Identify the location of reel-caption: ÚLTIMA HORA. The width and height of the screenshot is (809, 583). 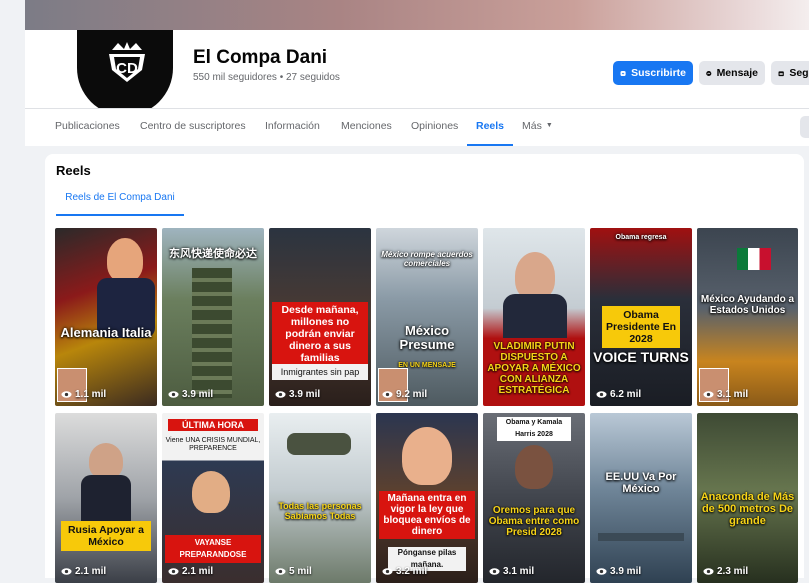
(213, 425).